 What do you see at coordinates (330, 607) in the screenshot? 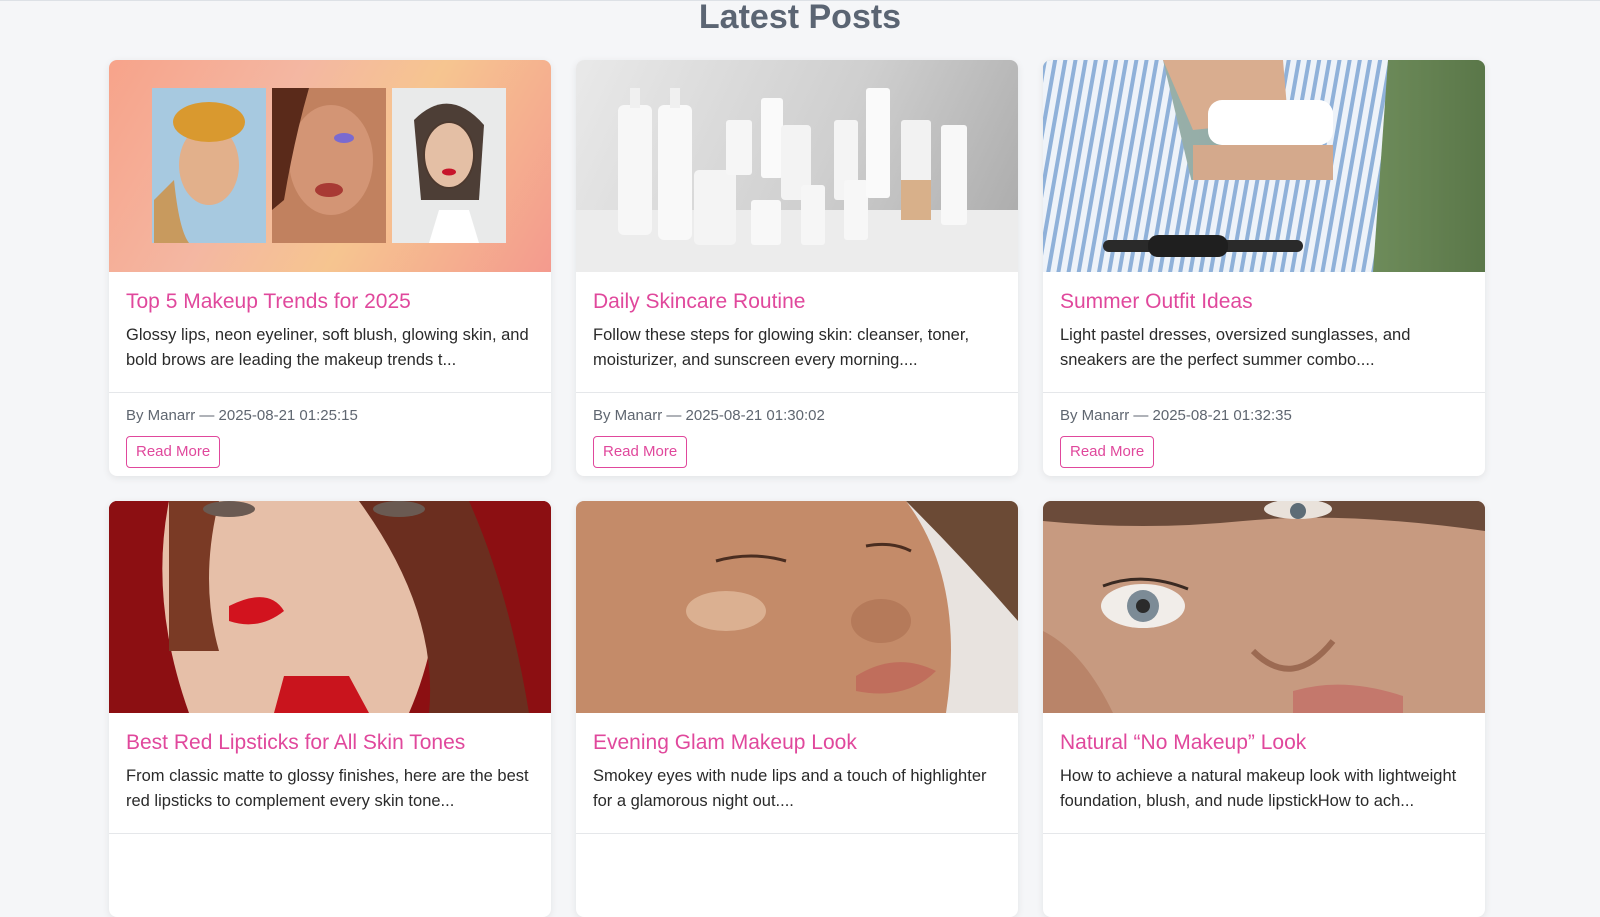
I see `post-thumbnail-red-lipsticks` at bounding box center [330, 607].